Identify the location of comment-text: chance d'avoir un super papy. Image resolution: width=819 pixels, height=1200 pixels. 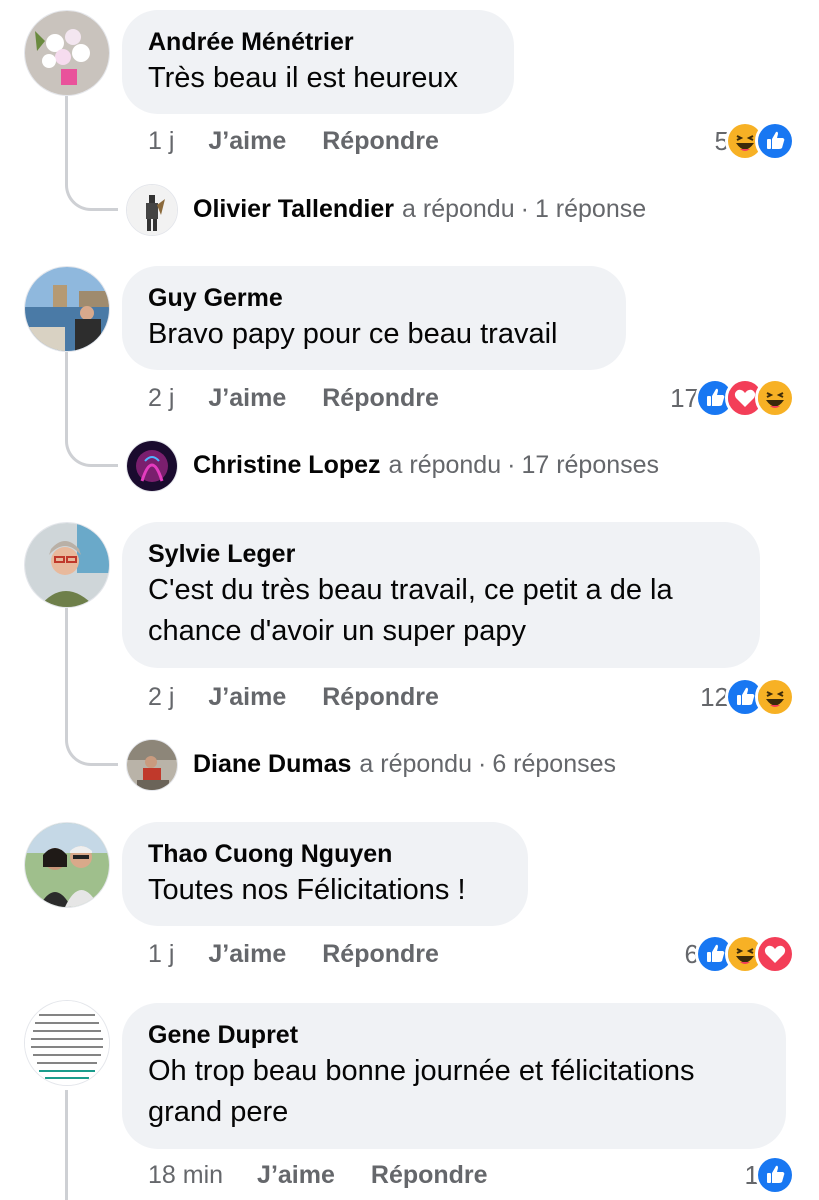
(337, 631).